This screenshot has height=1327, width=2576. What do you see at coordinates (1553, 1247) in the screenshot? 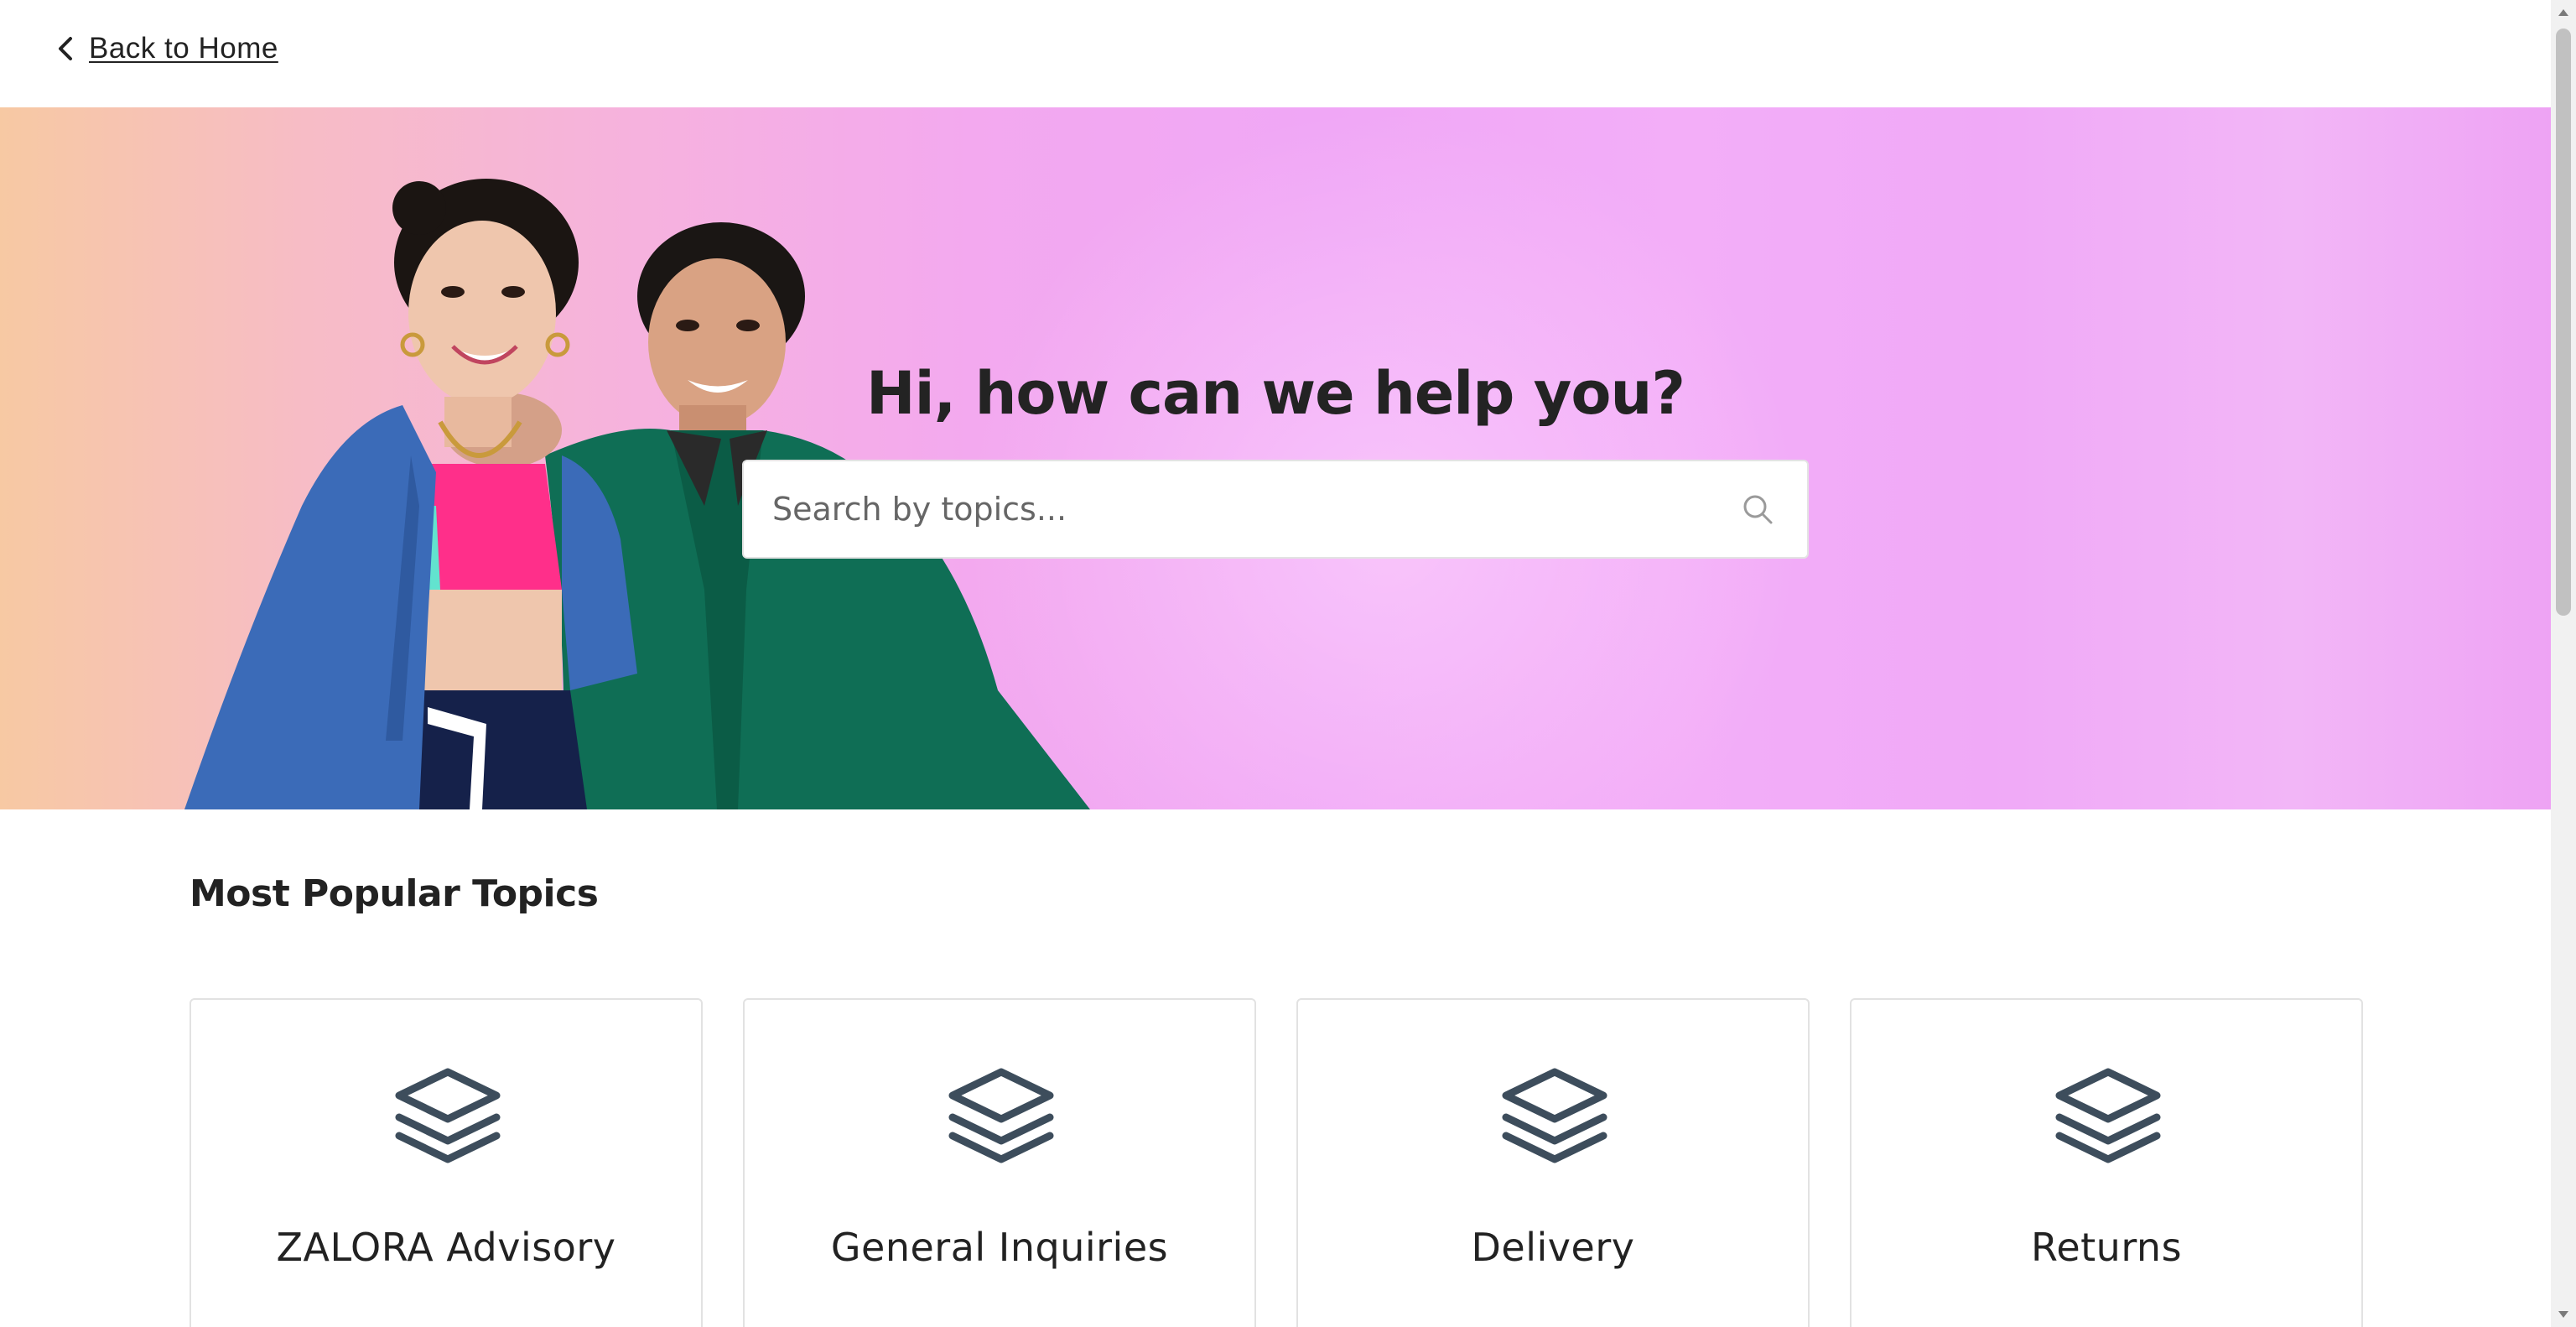
I see `topic-card-label: Delivery` at bounding box center [1553, 1247].